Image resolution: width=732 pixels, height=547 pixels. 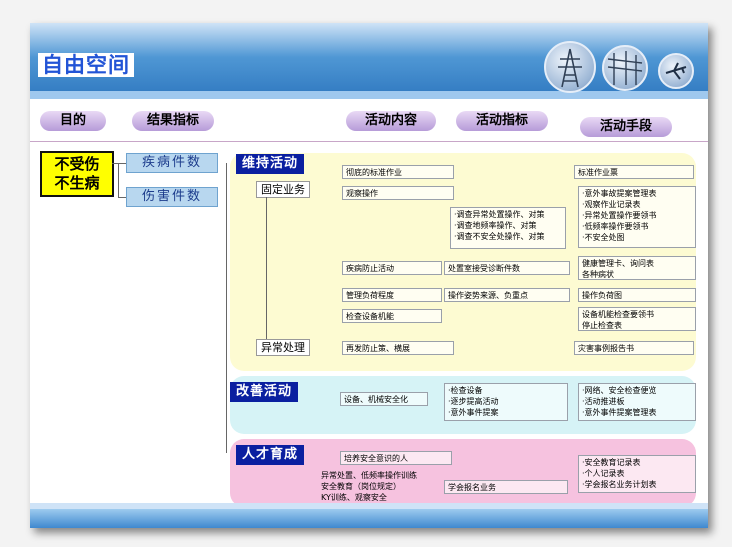 I want to click on fixed-business-label: 固定业务, so click(x=283, y=189).